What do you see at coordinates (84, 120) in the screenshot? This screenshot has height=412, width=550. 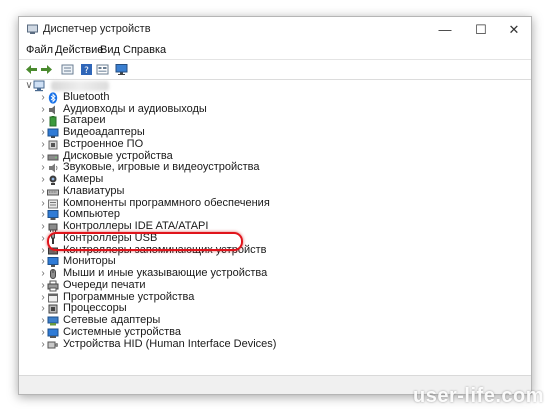 I see `tree-item-label: Батареи` at bounding box center [84, 120].